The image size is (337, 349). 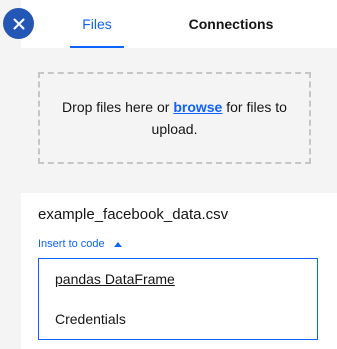 I want to click on tab-connections-label: Connections, so click(x=231, y=24).